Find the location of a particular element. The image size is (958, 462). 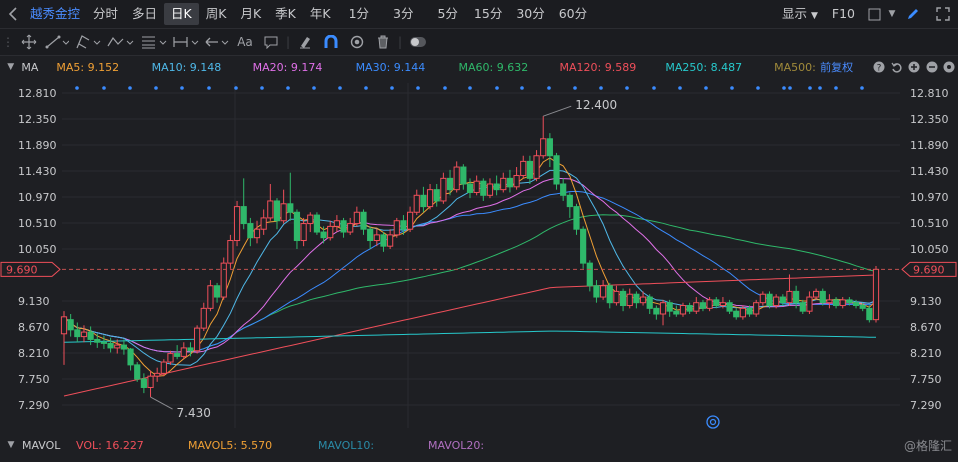

arrow-left-icon is located at coordinates (217, 42).